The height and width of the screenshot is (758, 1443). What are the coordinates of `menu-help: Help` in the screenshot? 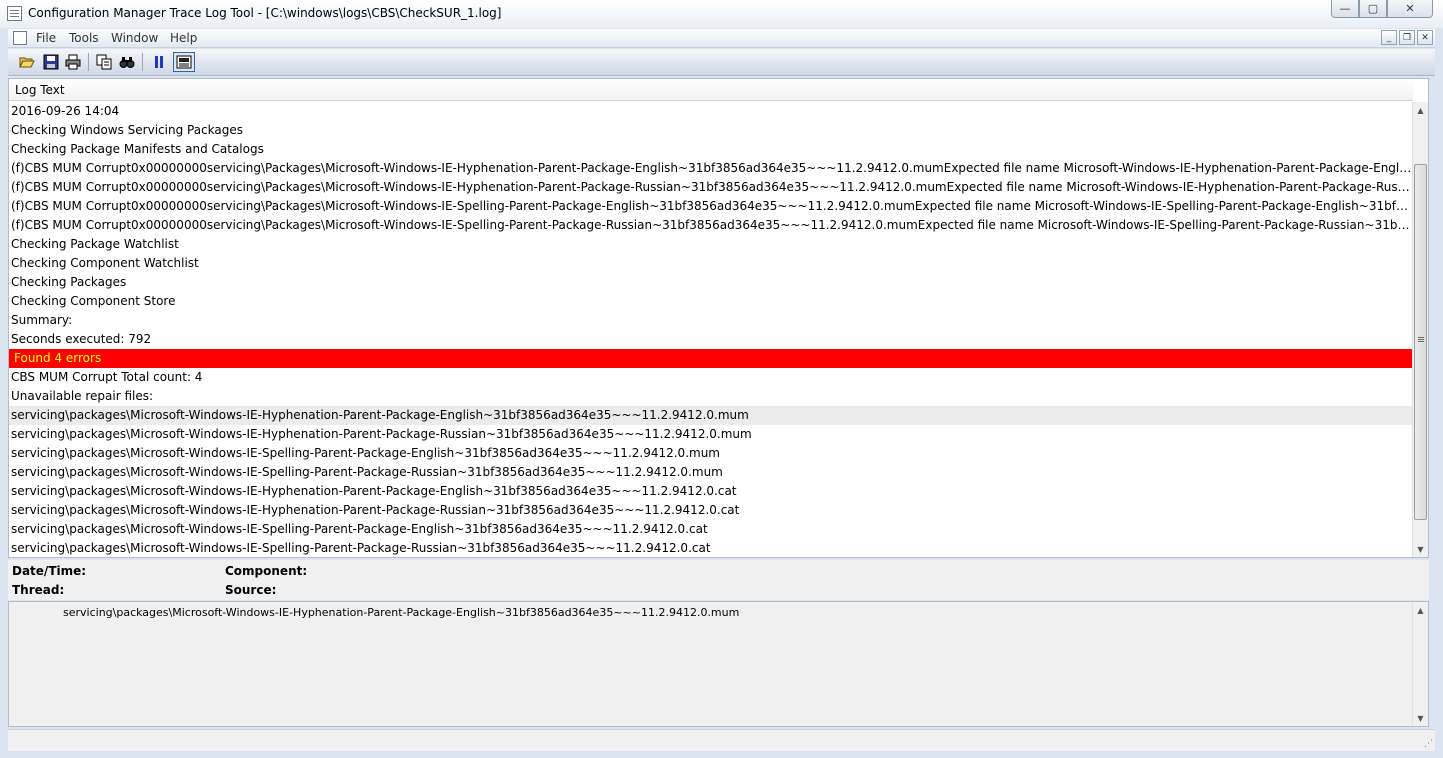 It's located at (183, 38).